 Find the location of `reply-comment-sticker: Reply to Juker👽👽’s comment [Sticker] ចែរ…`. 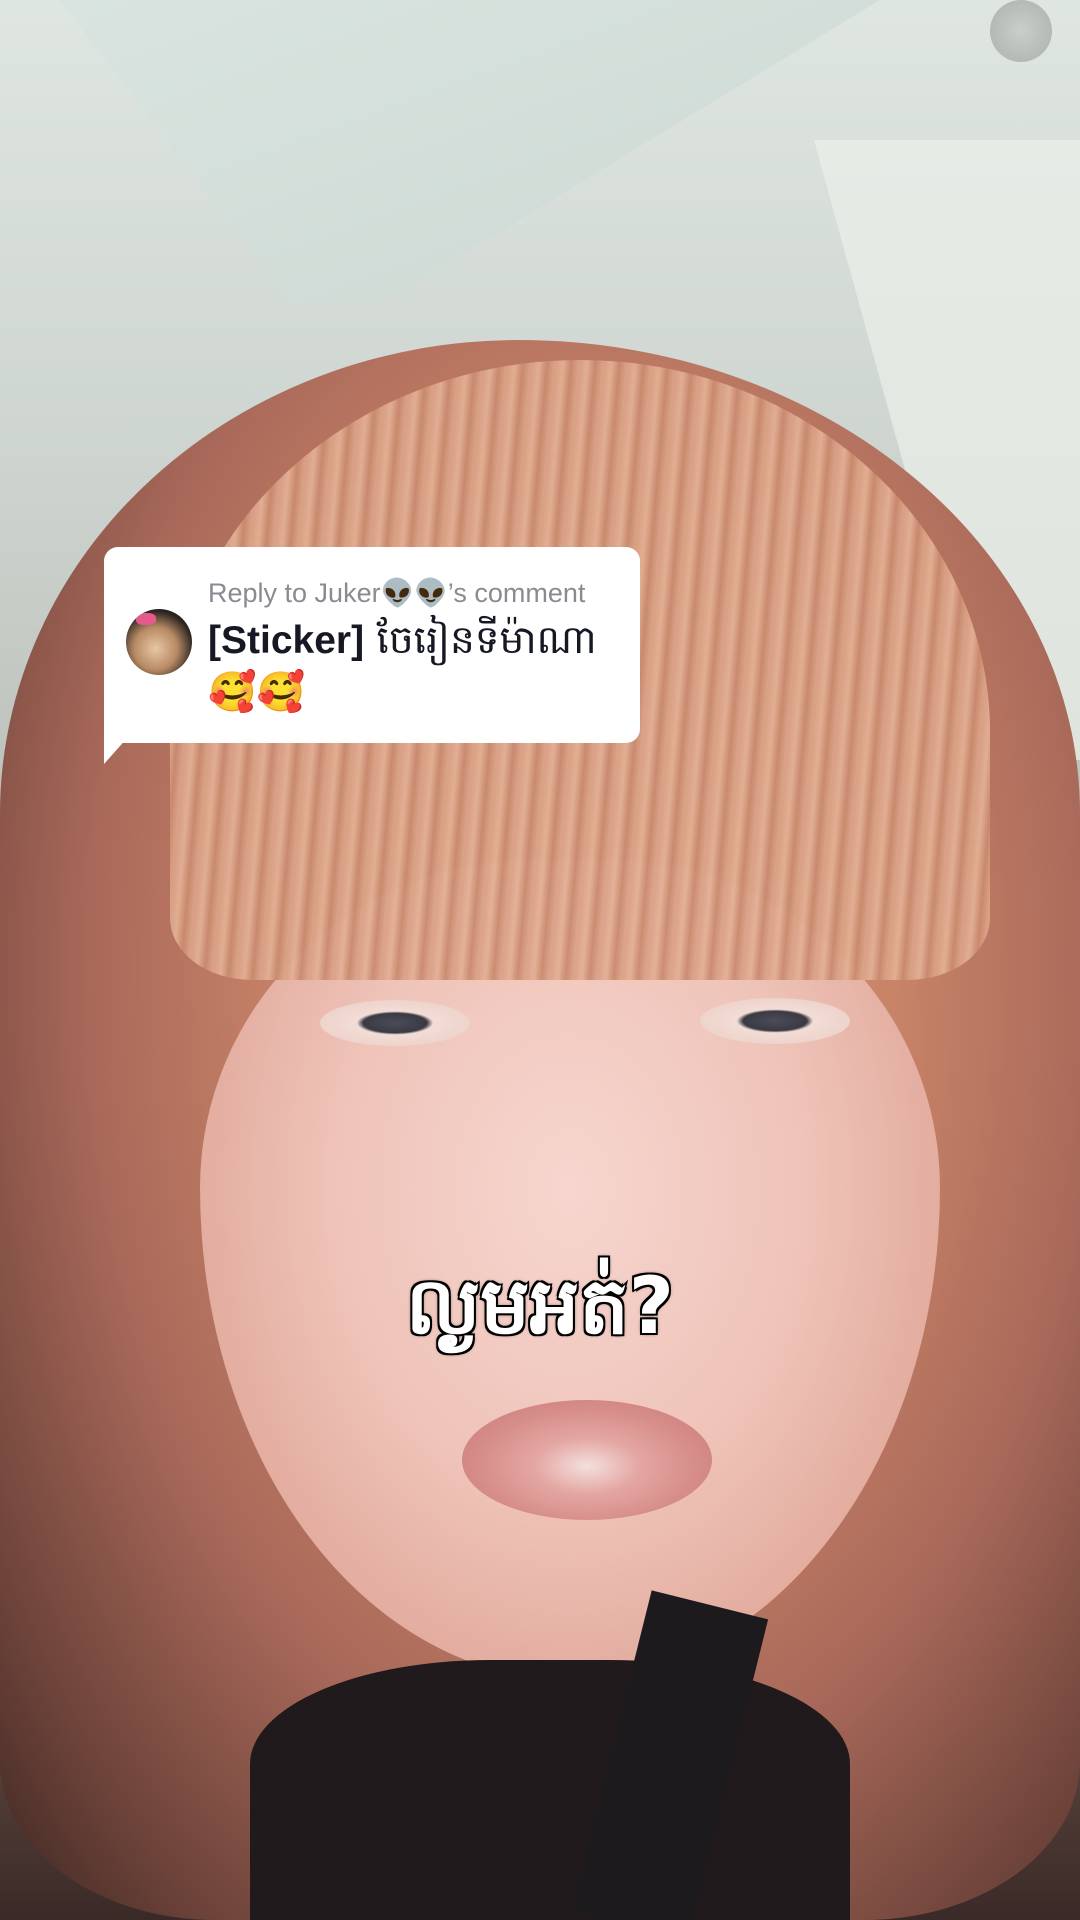

reply-comment-sticker: Reply to Juker👽👽’s comment [Sticker] ចែរ… is located at coordinates (372, 645).